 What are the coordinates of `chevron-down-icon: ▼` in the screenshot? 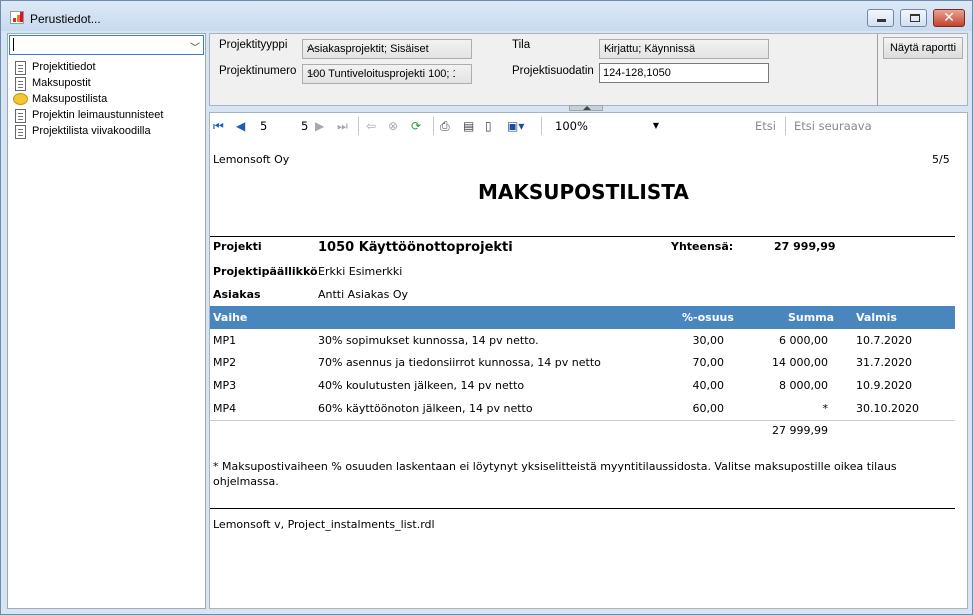 It's located at (655, 125).